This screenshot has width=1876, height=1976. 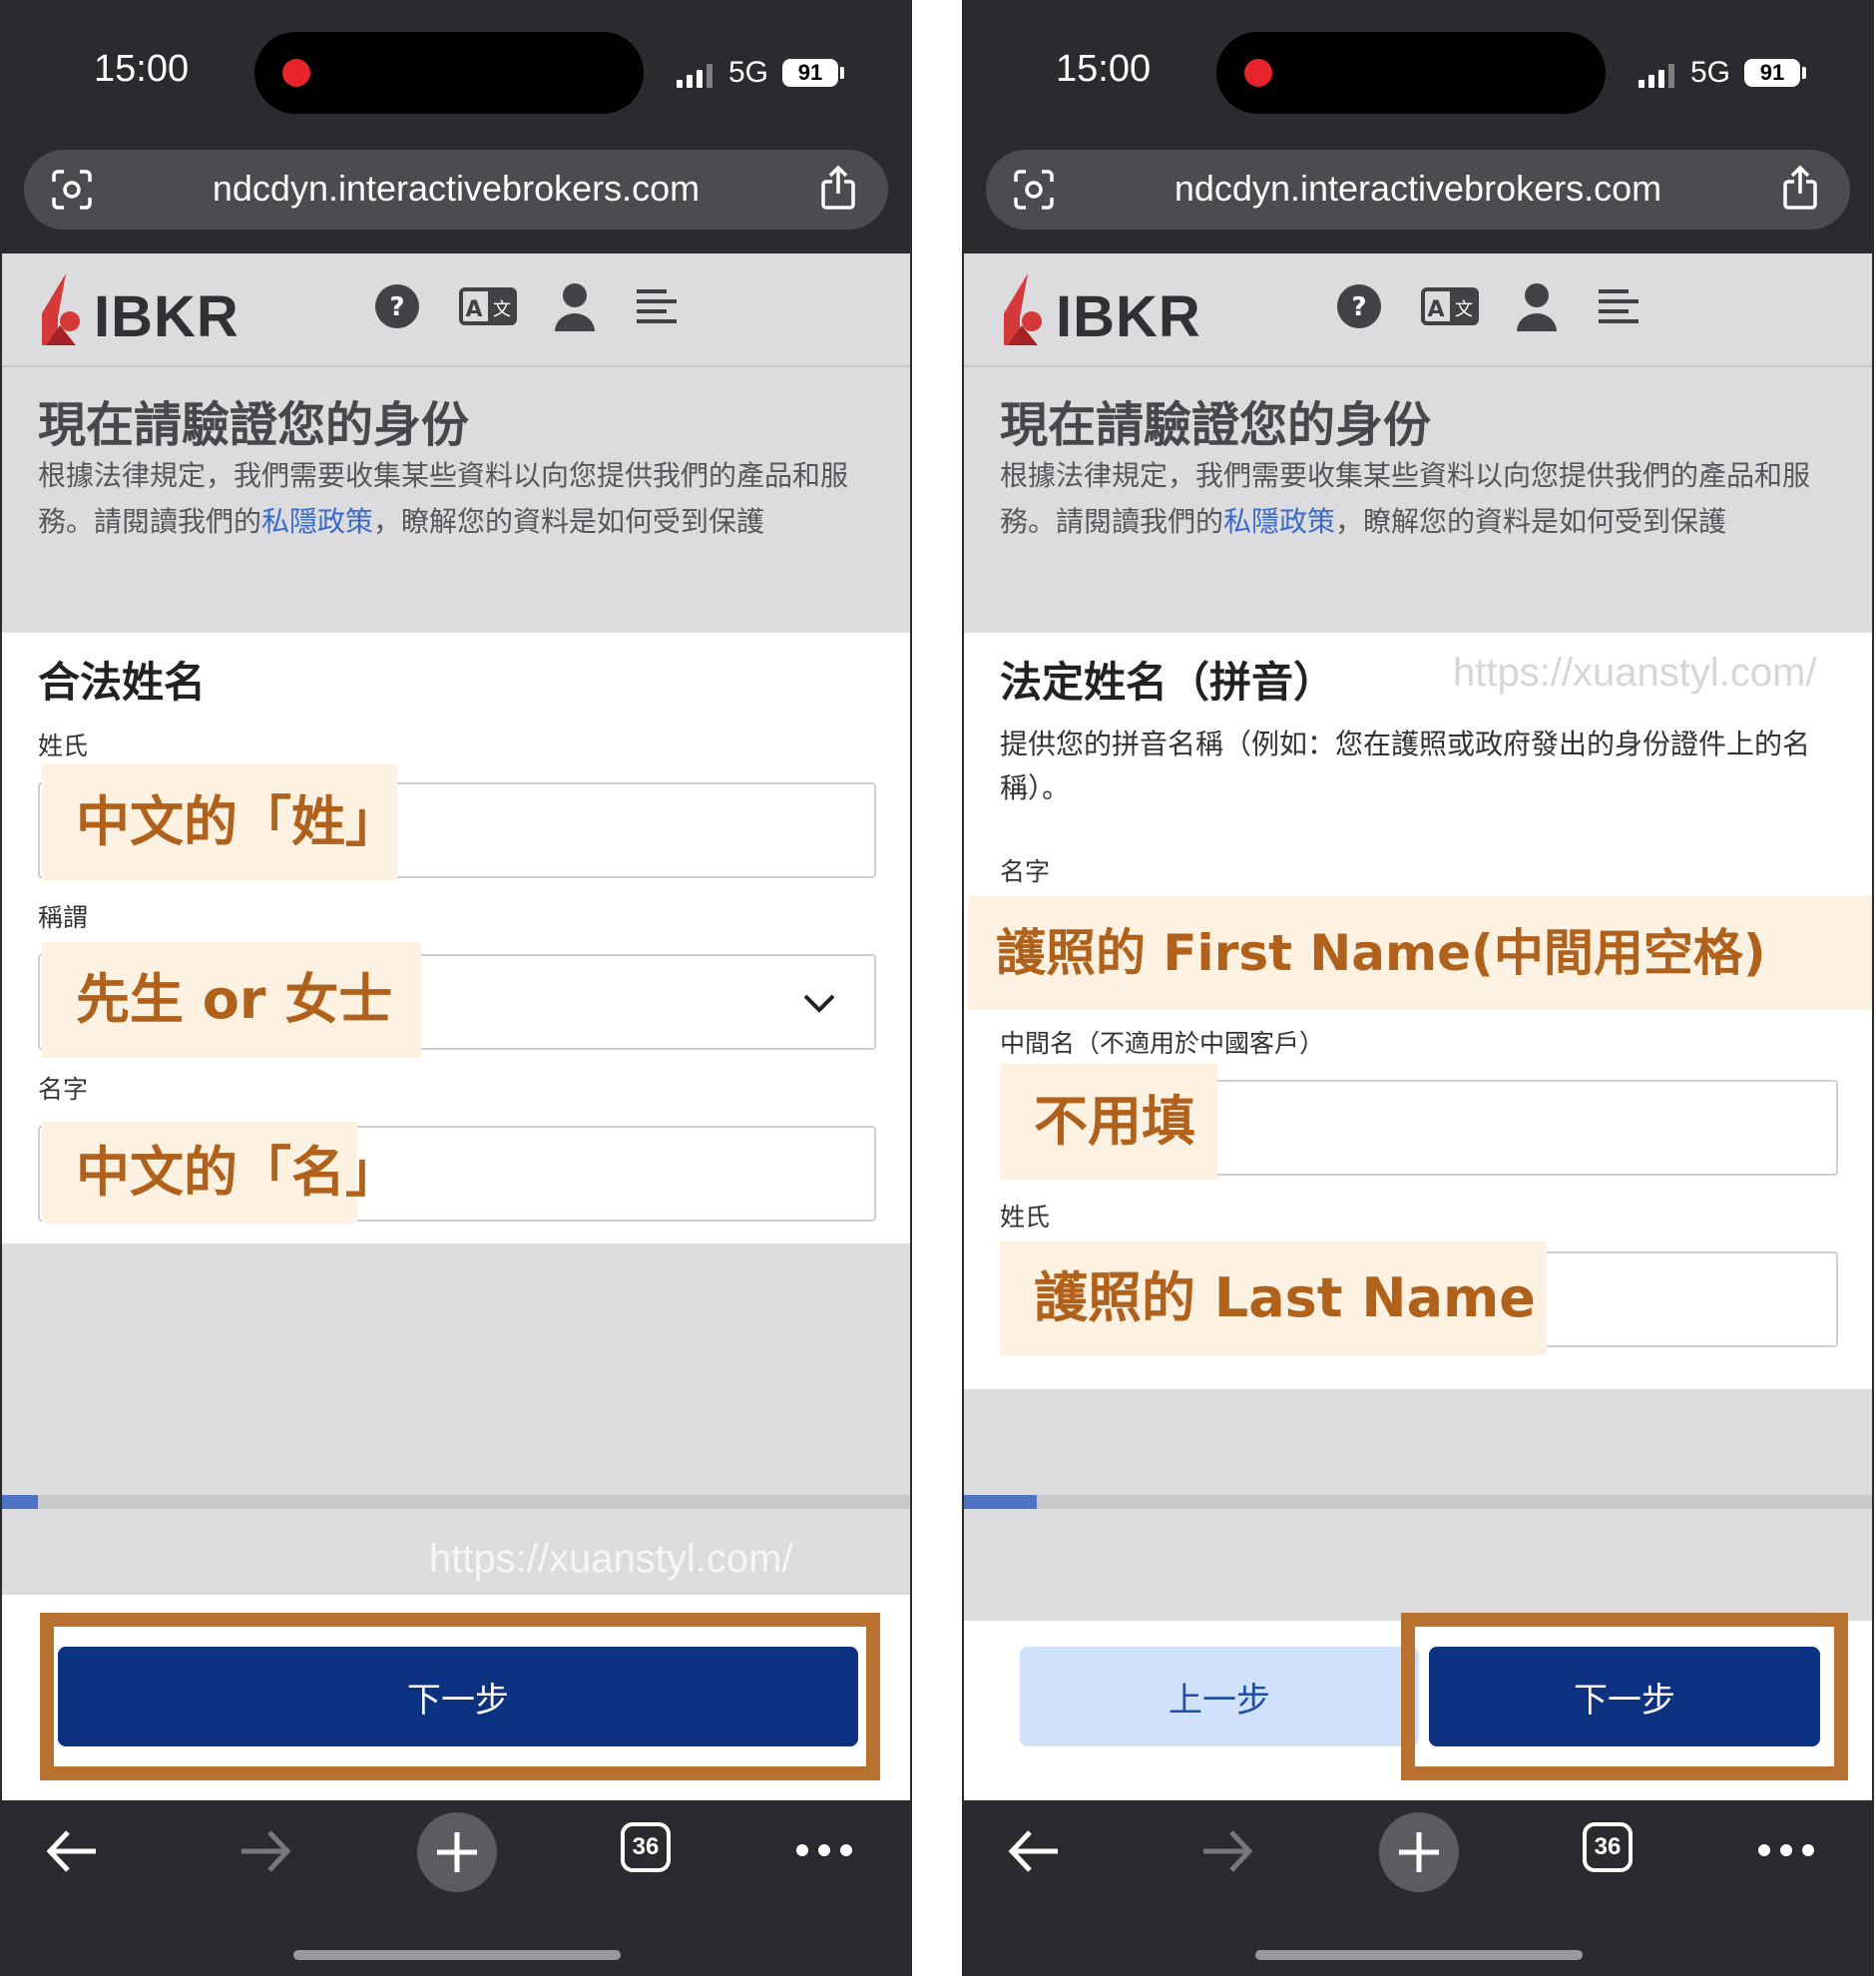 What do you see at coordinates (63, 1090) in the screenshot?
I see `given-name-label: 名字` at bounding box center [63, 1090].